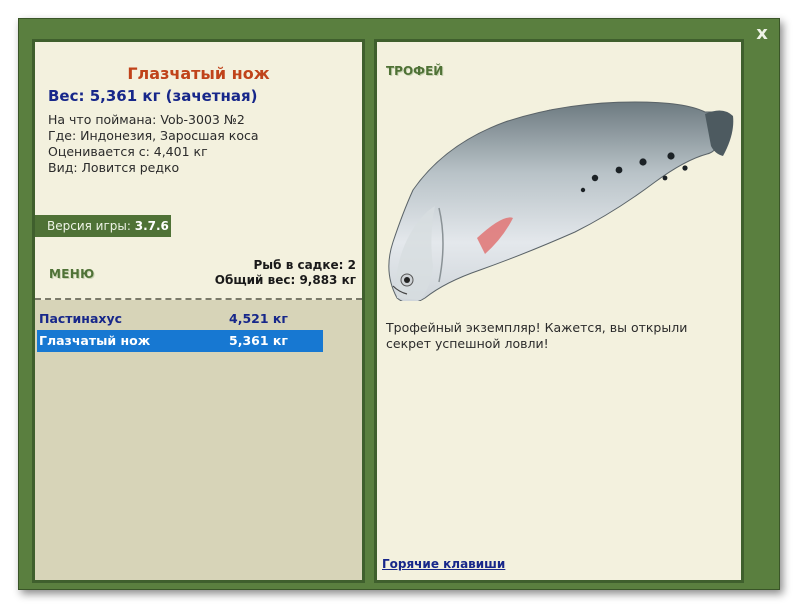  I want to click on clown-knifefish-image, so click(561, 201).